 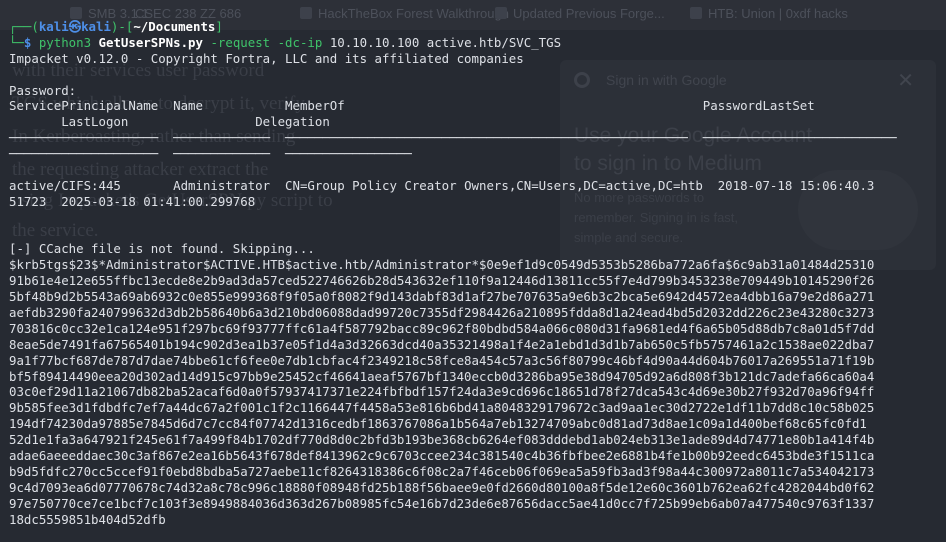 What do you see at coordinates (150, 42) in the screenshot?
I see `command-script: GetUserSPNs.py` at bounding box center [150, 42].